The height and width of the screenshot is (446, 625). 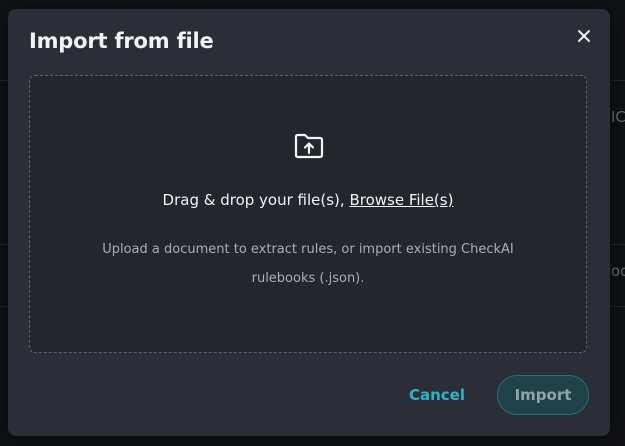 What do you see at coordinates (543, 395) in the screenshot?
I see `import-button: Import` at bounding box center [543, 395].